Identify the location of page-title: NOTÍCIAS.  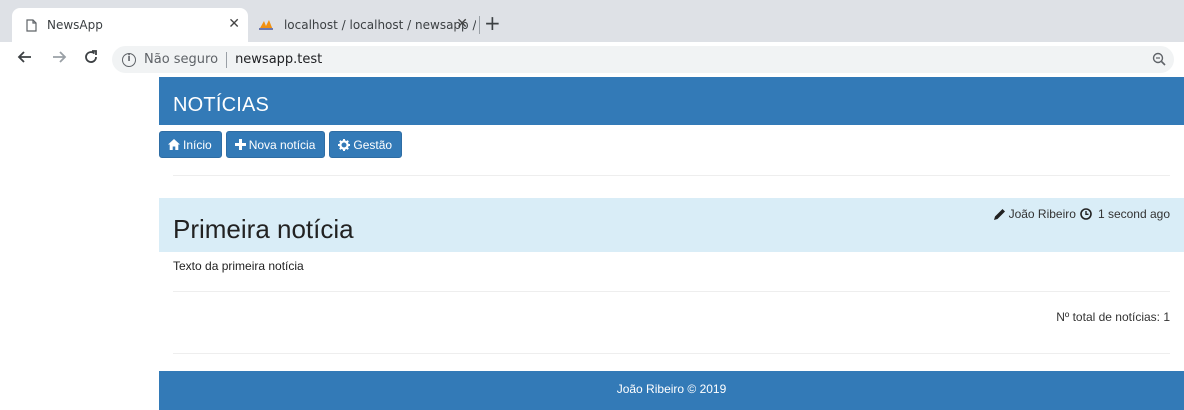
(221, 105).